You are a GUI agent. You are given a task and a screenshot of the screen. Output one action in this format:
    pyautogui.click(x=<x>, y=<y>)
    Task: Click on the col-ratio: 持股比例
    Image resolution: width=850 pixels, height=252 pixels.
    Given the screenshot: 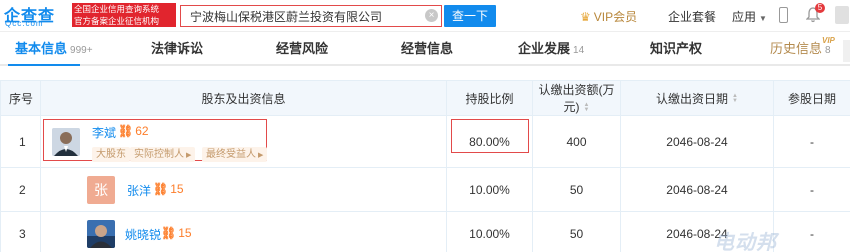 What is the action you would take?
    pyautogui.click(x=489, y=98)
    